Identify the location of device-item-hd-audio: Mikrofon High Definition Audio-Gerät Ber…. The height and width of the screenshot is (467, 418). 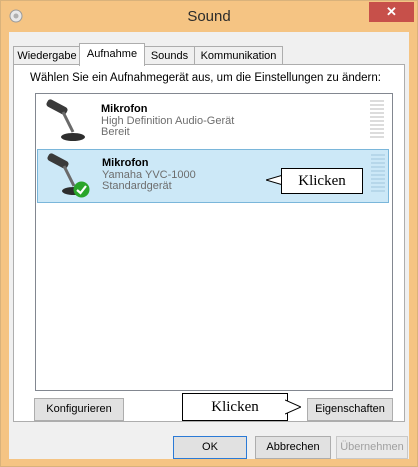
(213, 122).